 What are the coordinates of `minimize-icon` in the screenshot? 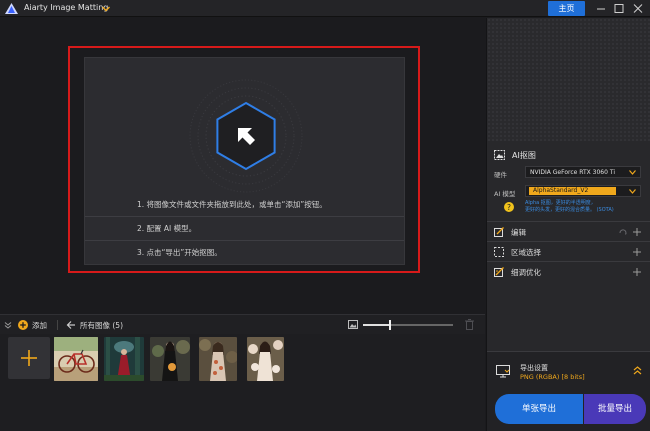 It's located at (601, 8).